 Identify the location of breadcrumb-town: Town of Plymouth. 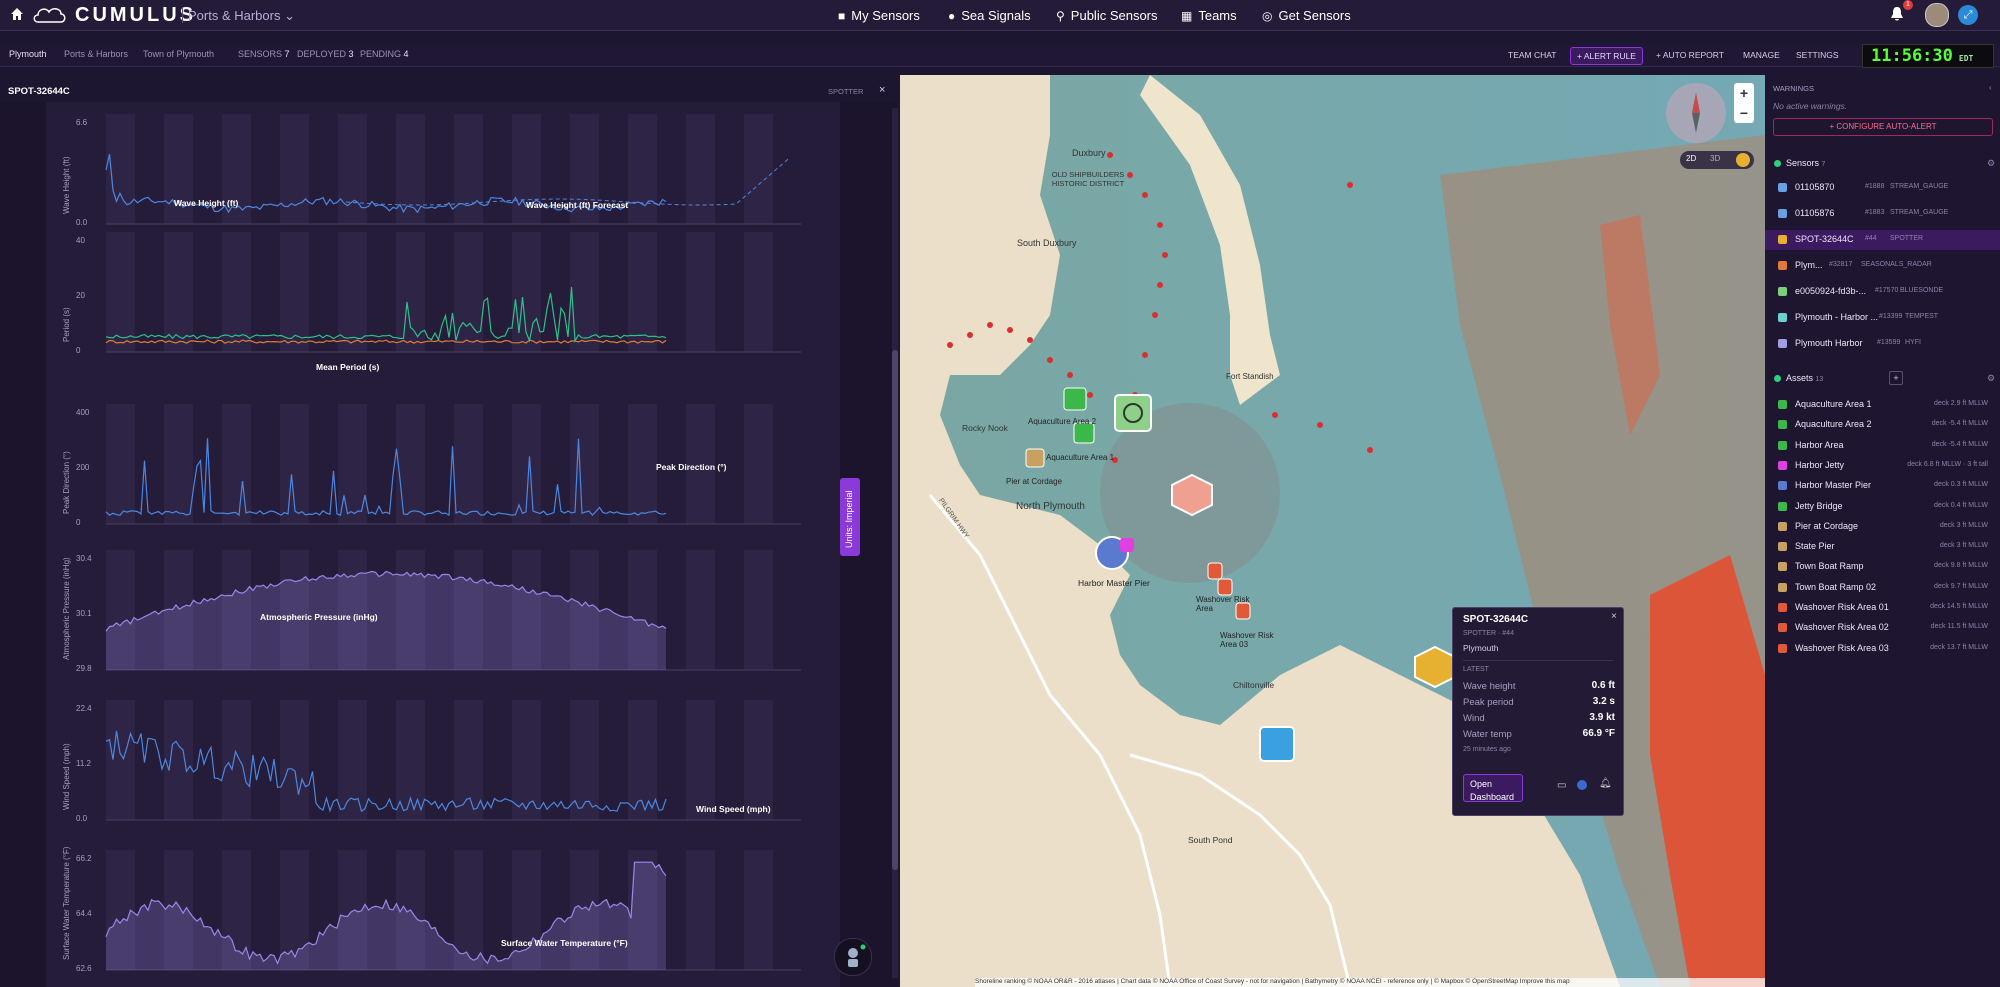
(178, 54).